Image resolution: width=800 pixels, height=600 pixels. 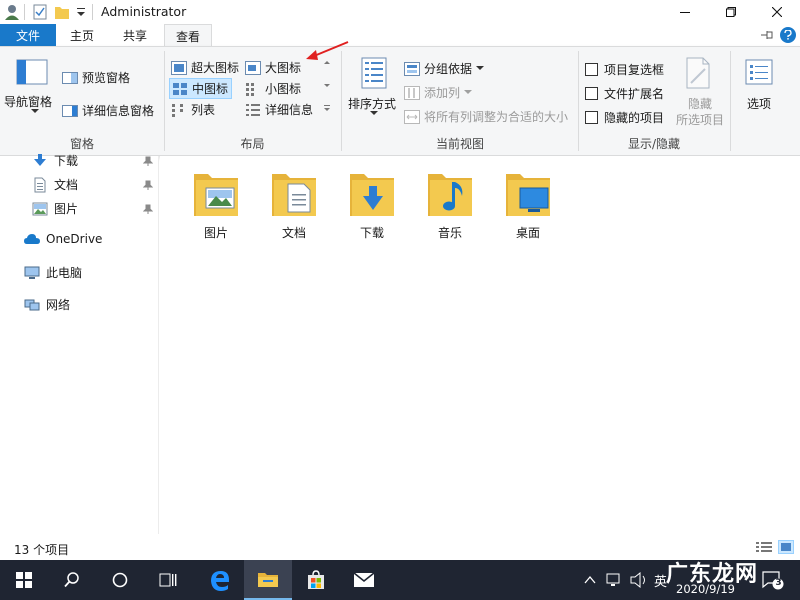 I want to click on hidden-items-checkbox, so click(x=591, y=117).